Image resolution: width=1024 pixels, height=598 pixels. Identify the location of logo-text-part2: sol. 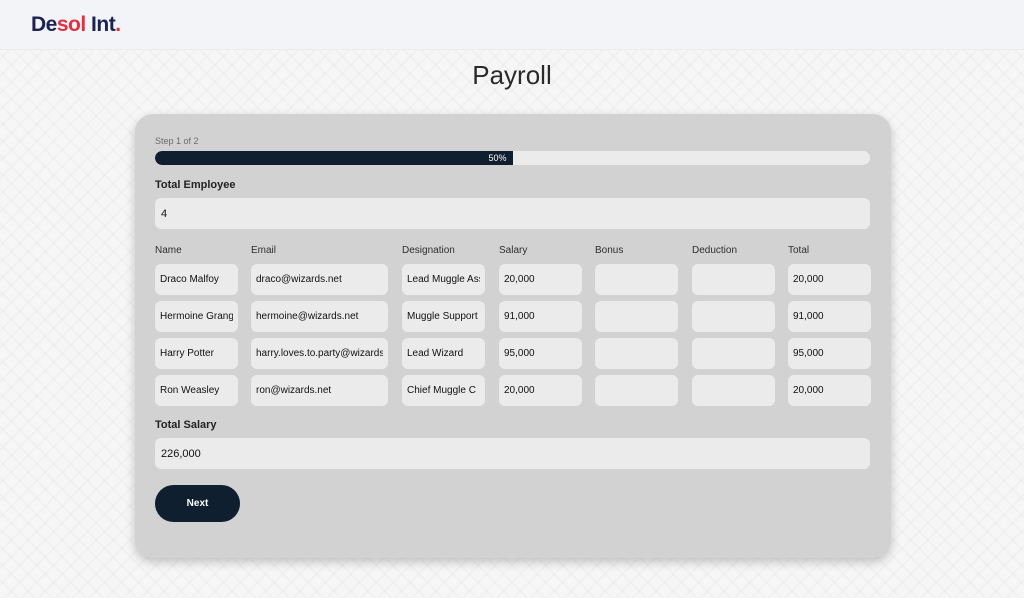
(71, 24).